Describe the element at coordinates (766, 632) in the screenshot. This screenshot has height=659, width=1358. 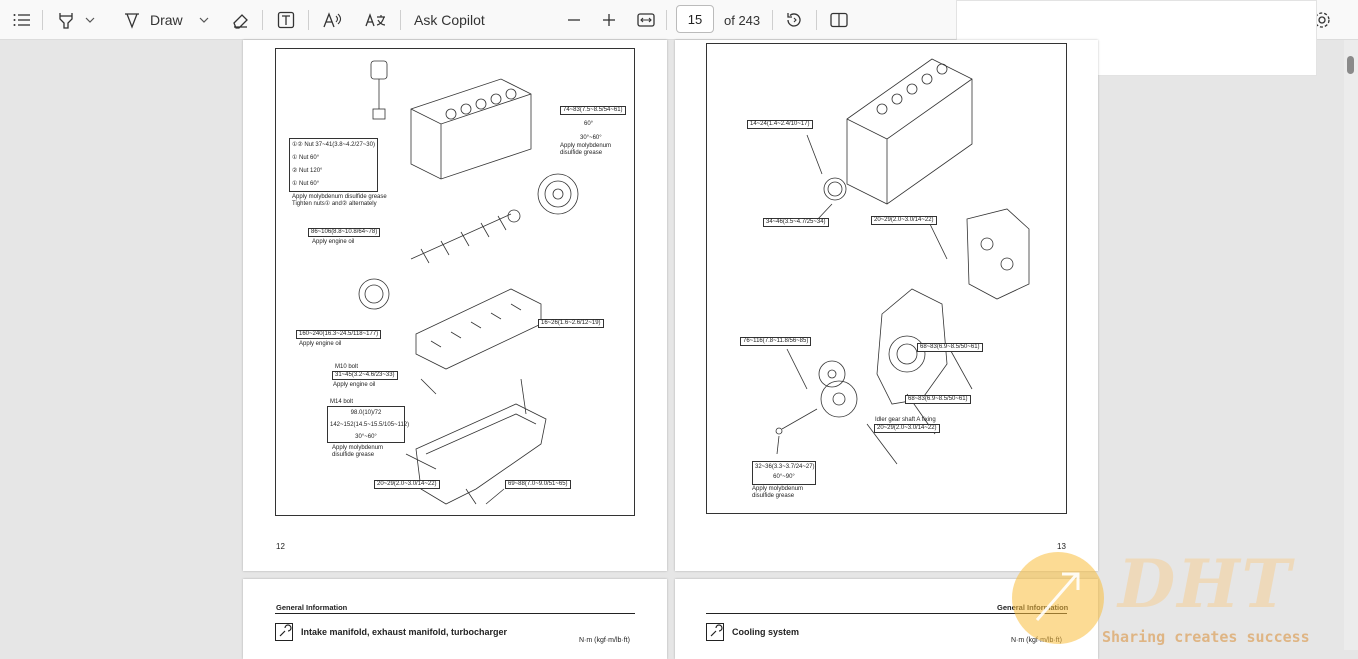
I see `heading-text: Cooling system` at that location.